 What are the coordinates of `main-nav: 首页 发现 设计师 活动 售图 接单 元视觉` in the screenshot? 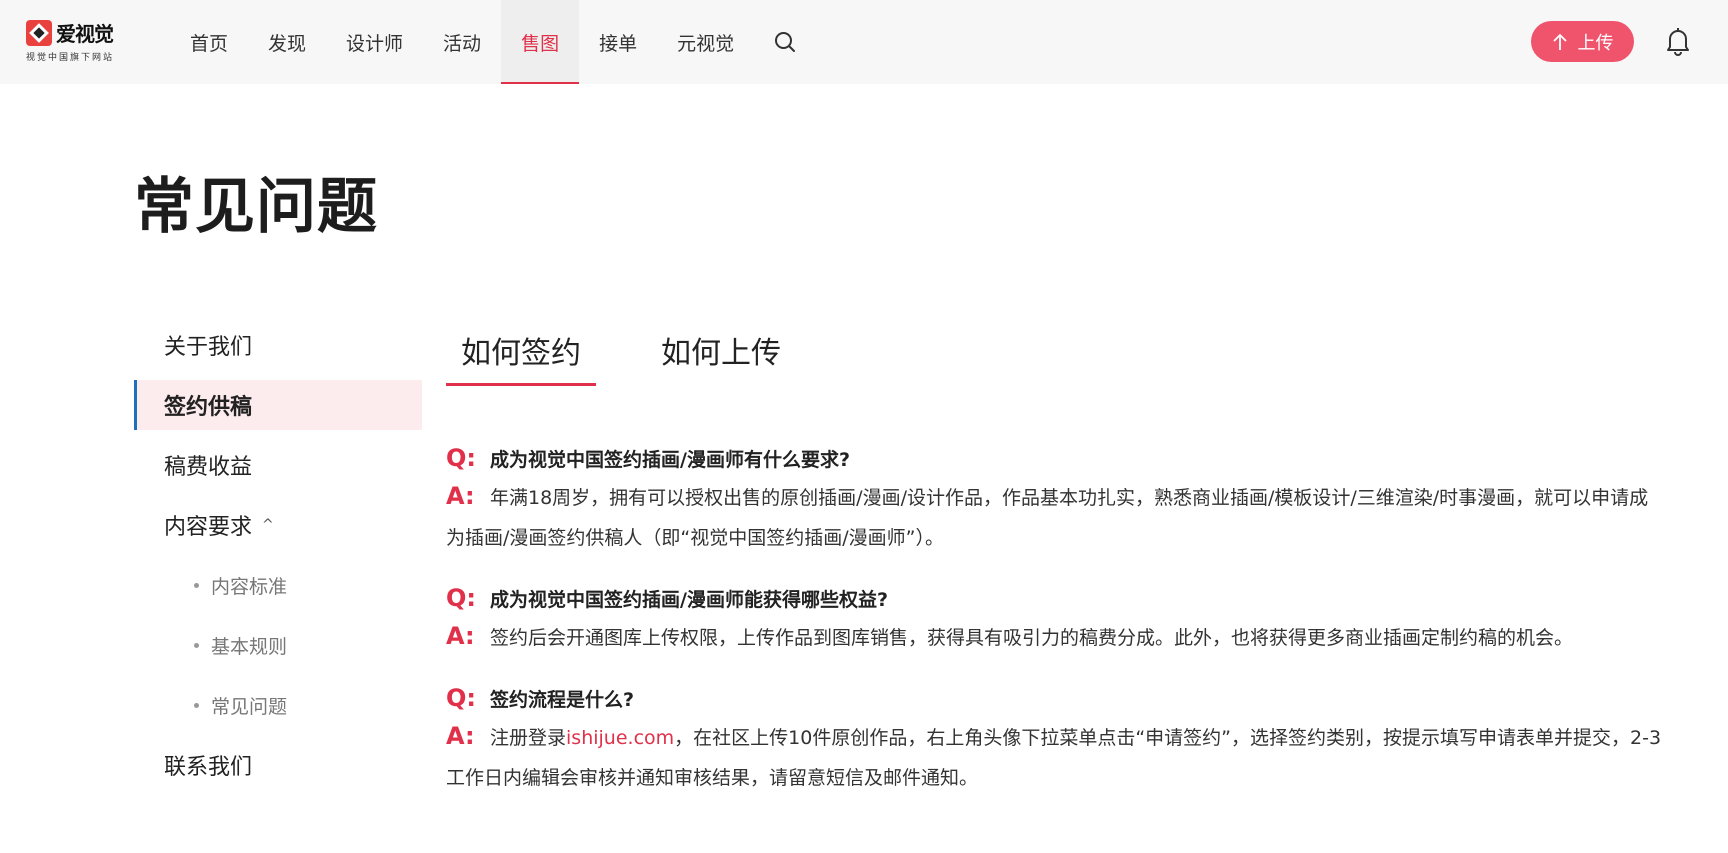 It's located at (493, 42).